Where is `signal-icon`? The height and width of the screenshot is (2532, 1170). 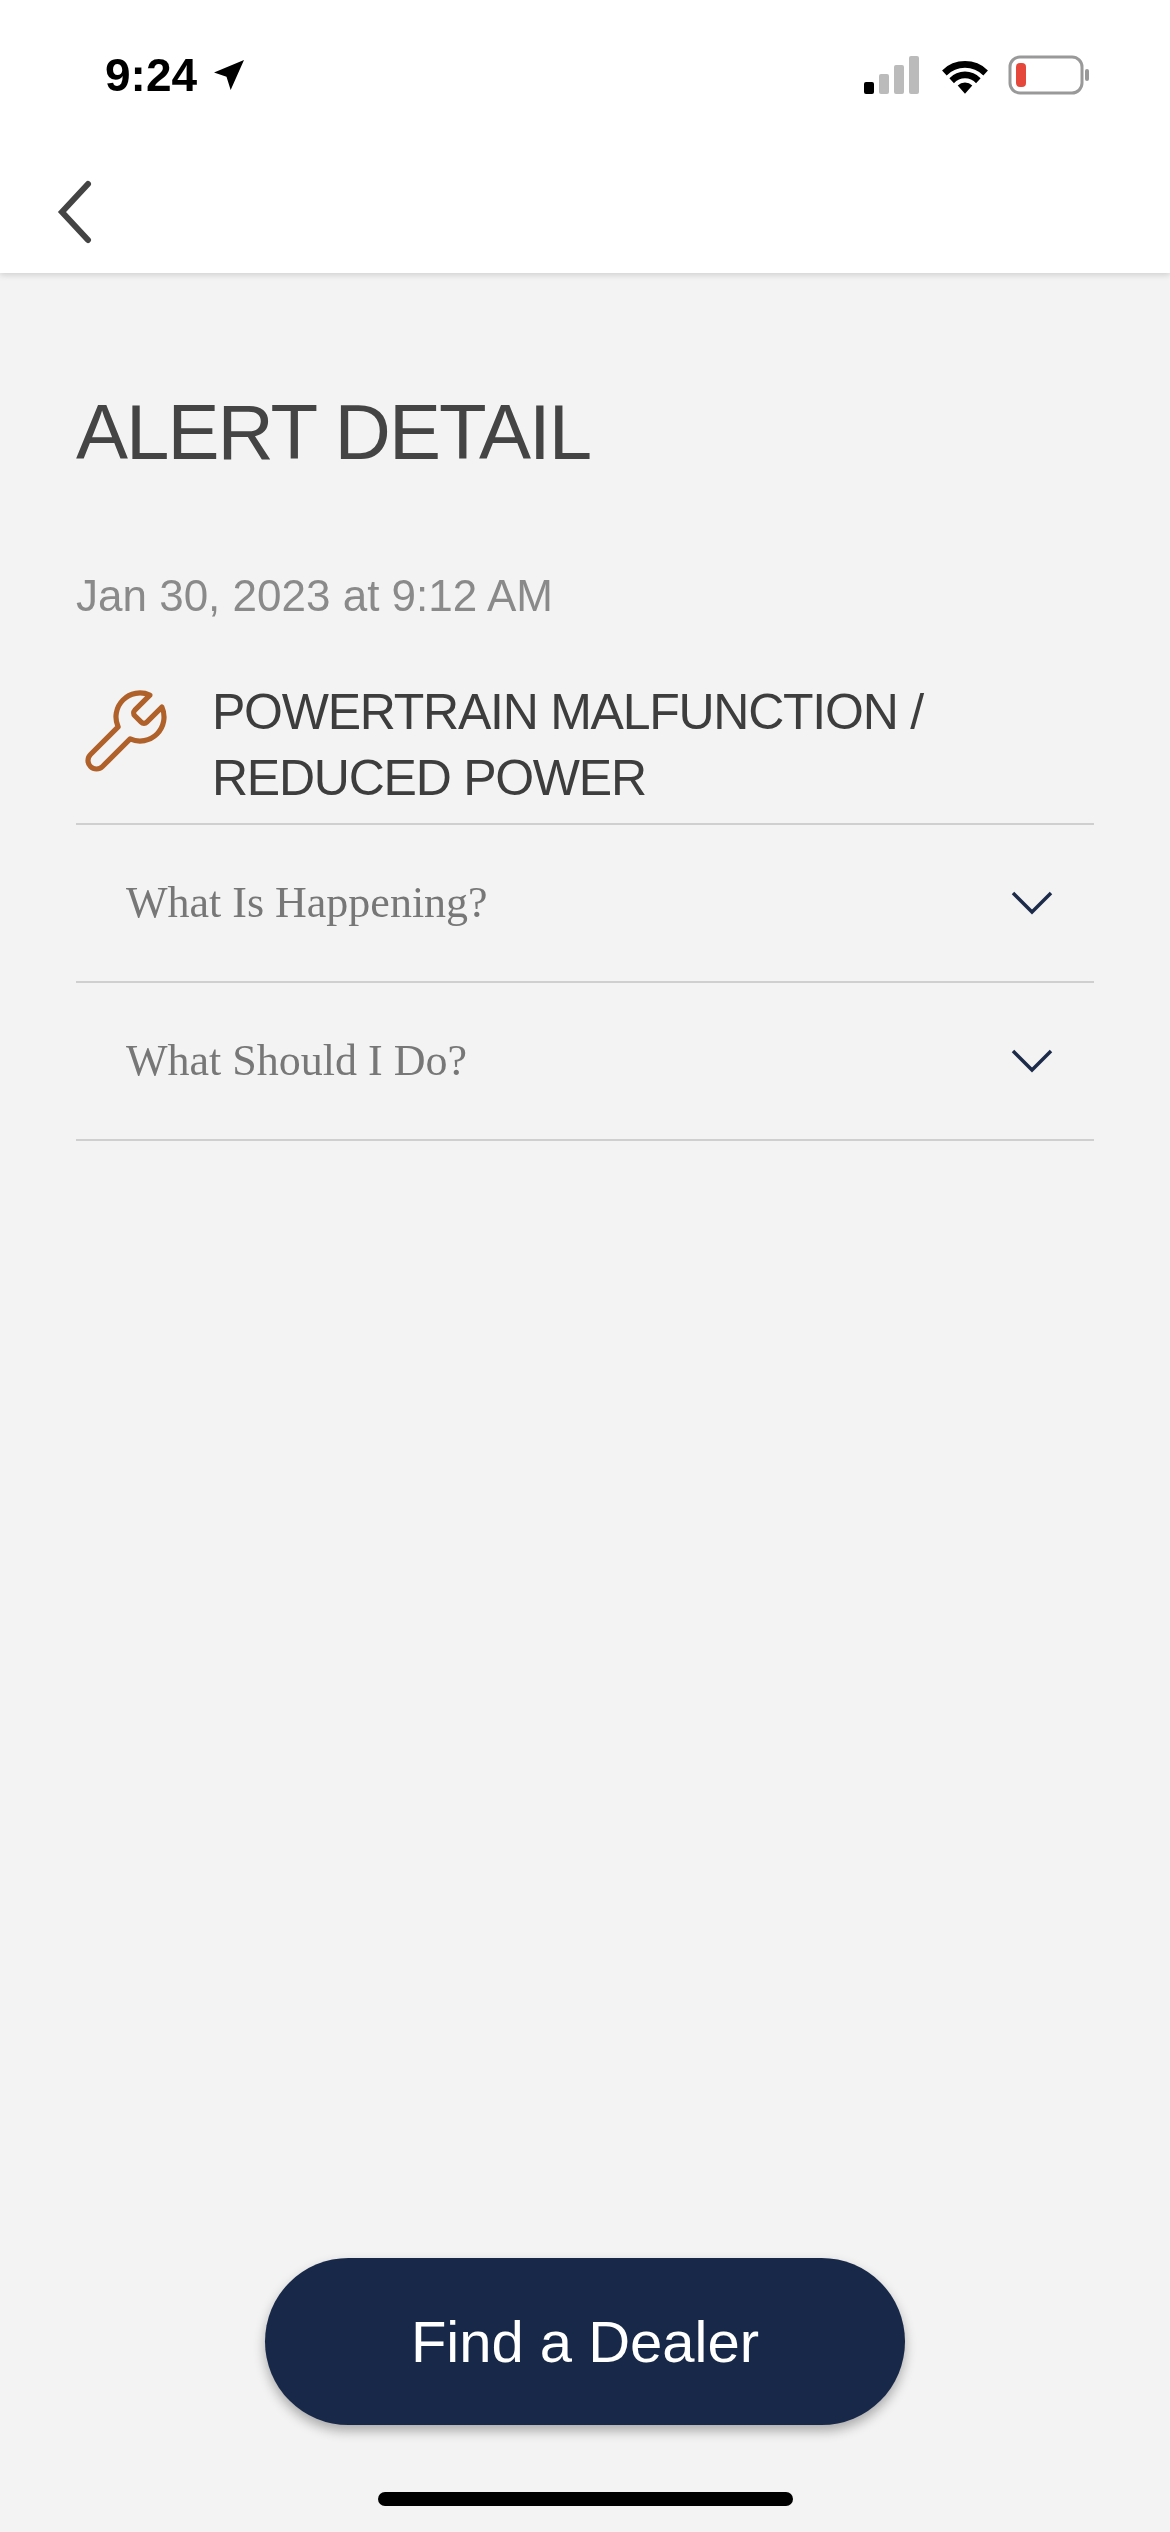
signal-icon is located at coordinates (893, 75).